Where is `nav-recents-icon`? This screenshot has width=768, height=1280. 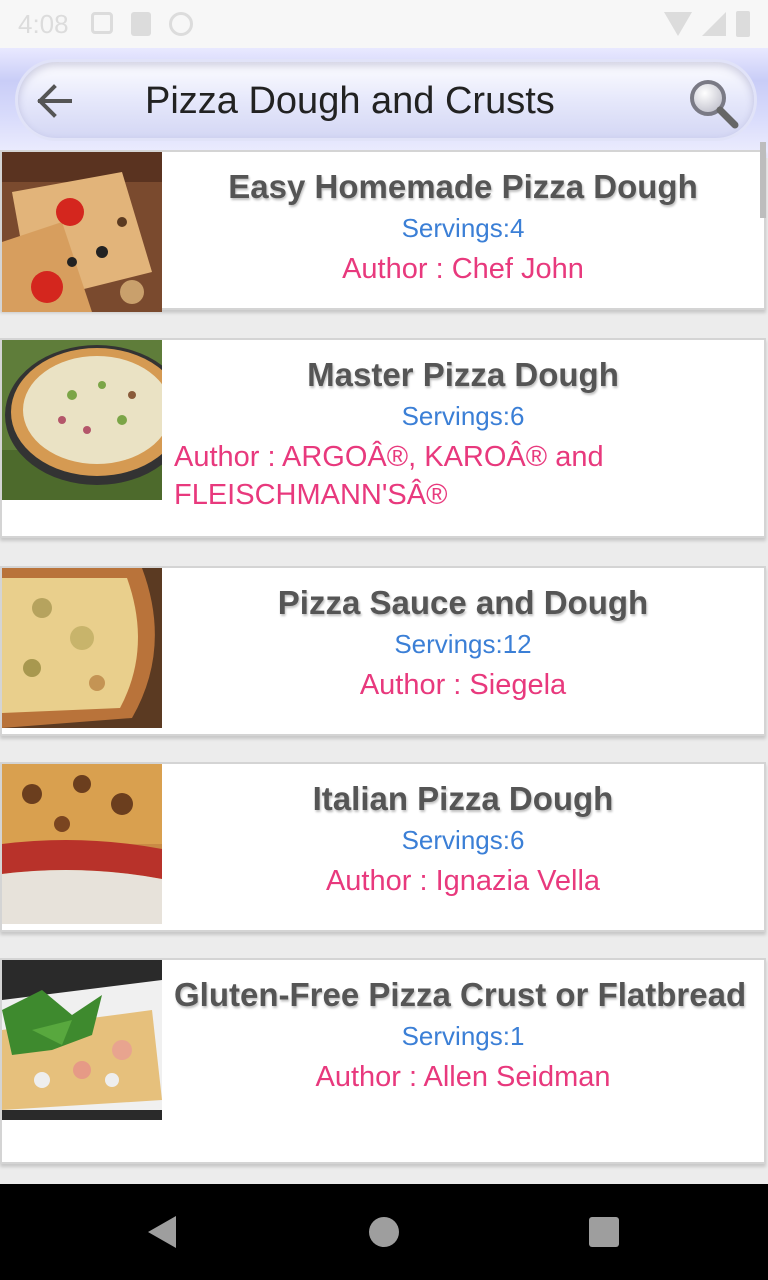 nav-recents-icon is located at coordinates (604, 1232).